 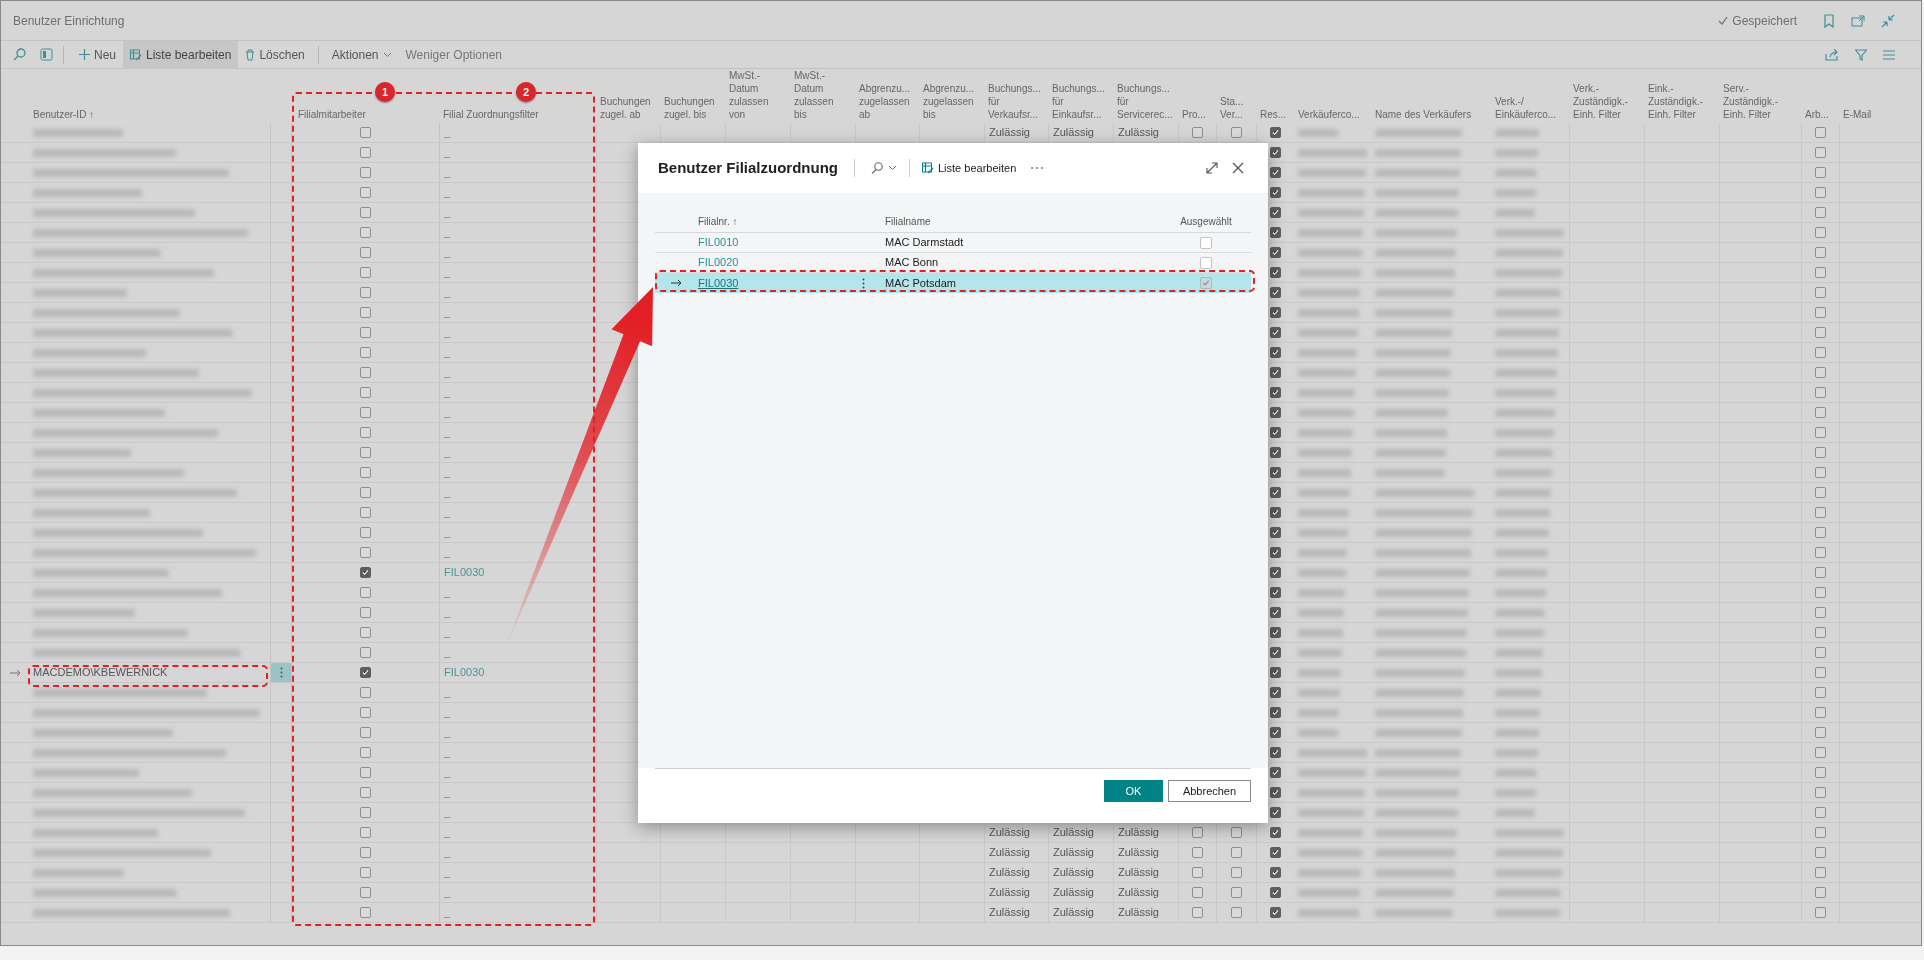 I want to click on bookmark-icon, so click(x=1829, y=20).